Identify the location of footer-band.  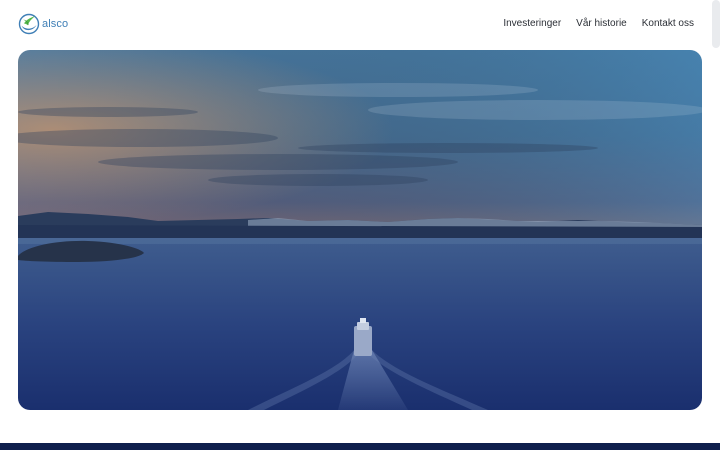
(360, 446).